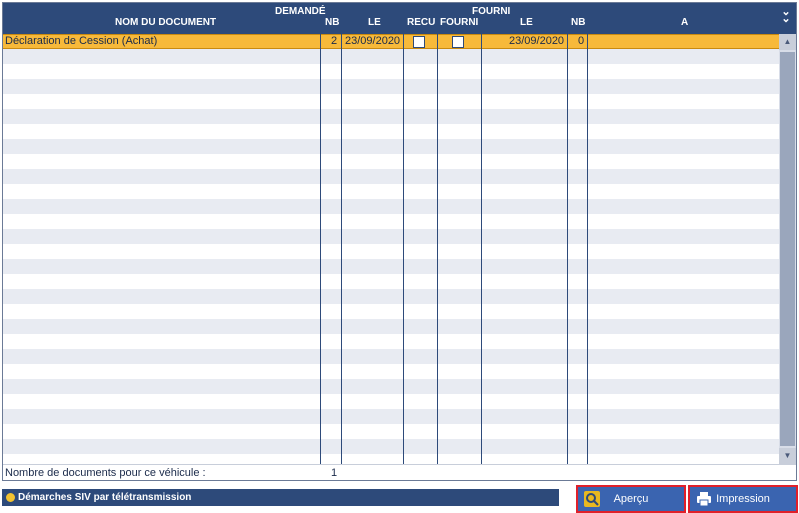  Describe the element at coordinates (787, 456) in the screenshot. I see `scroll-down-icon: ▼` at that location.